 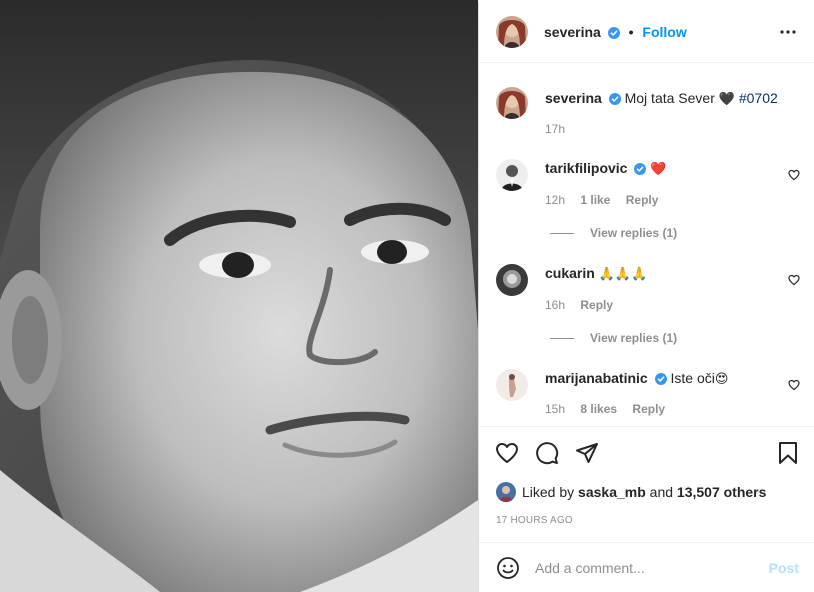 What do you see at coordinates (572, 32) in the screenshot?
I see `author-username: severina` at bounding box center [572, 32].